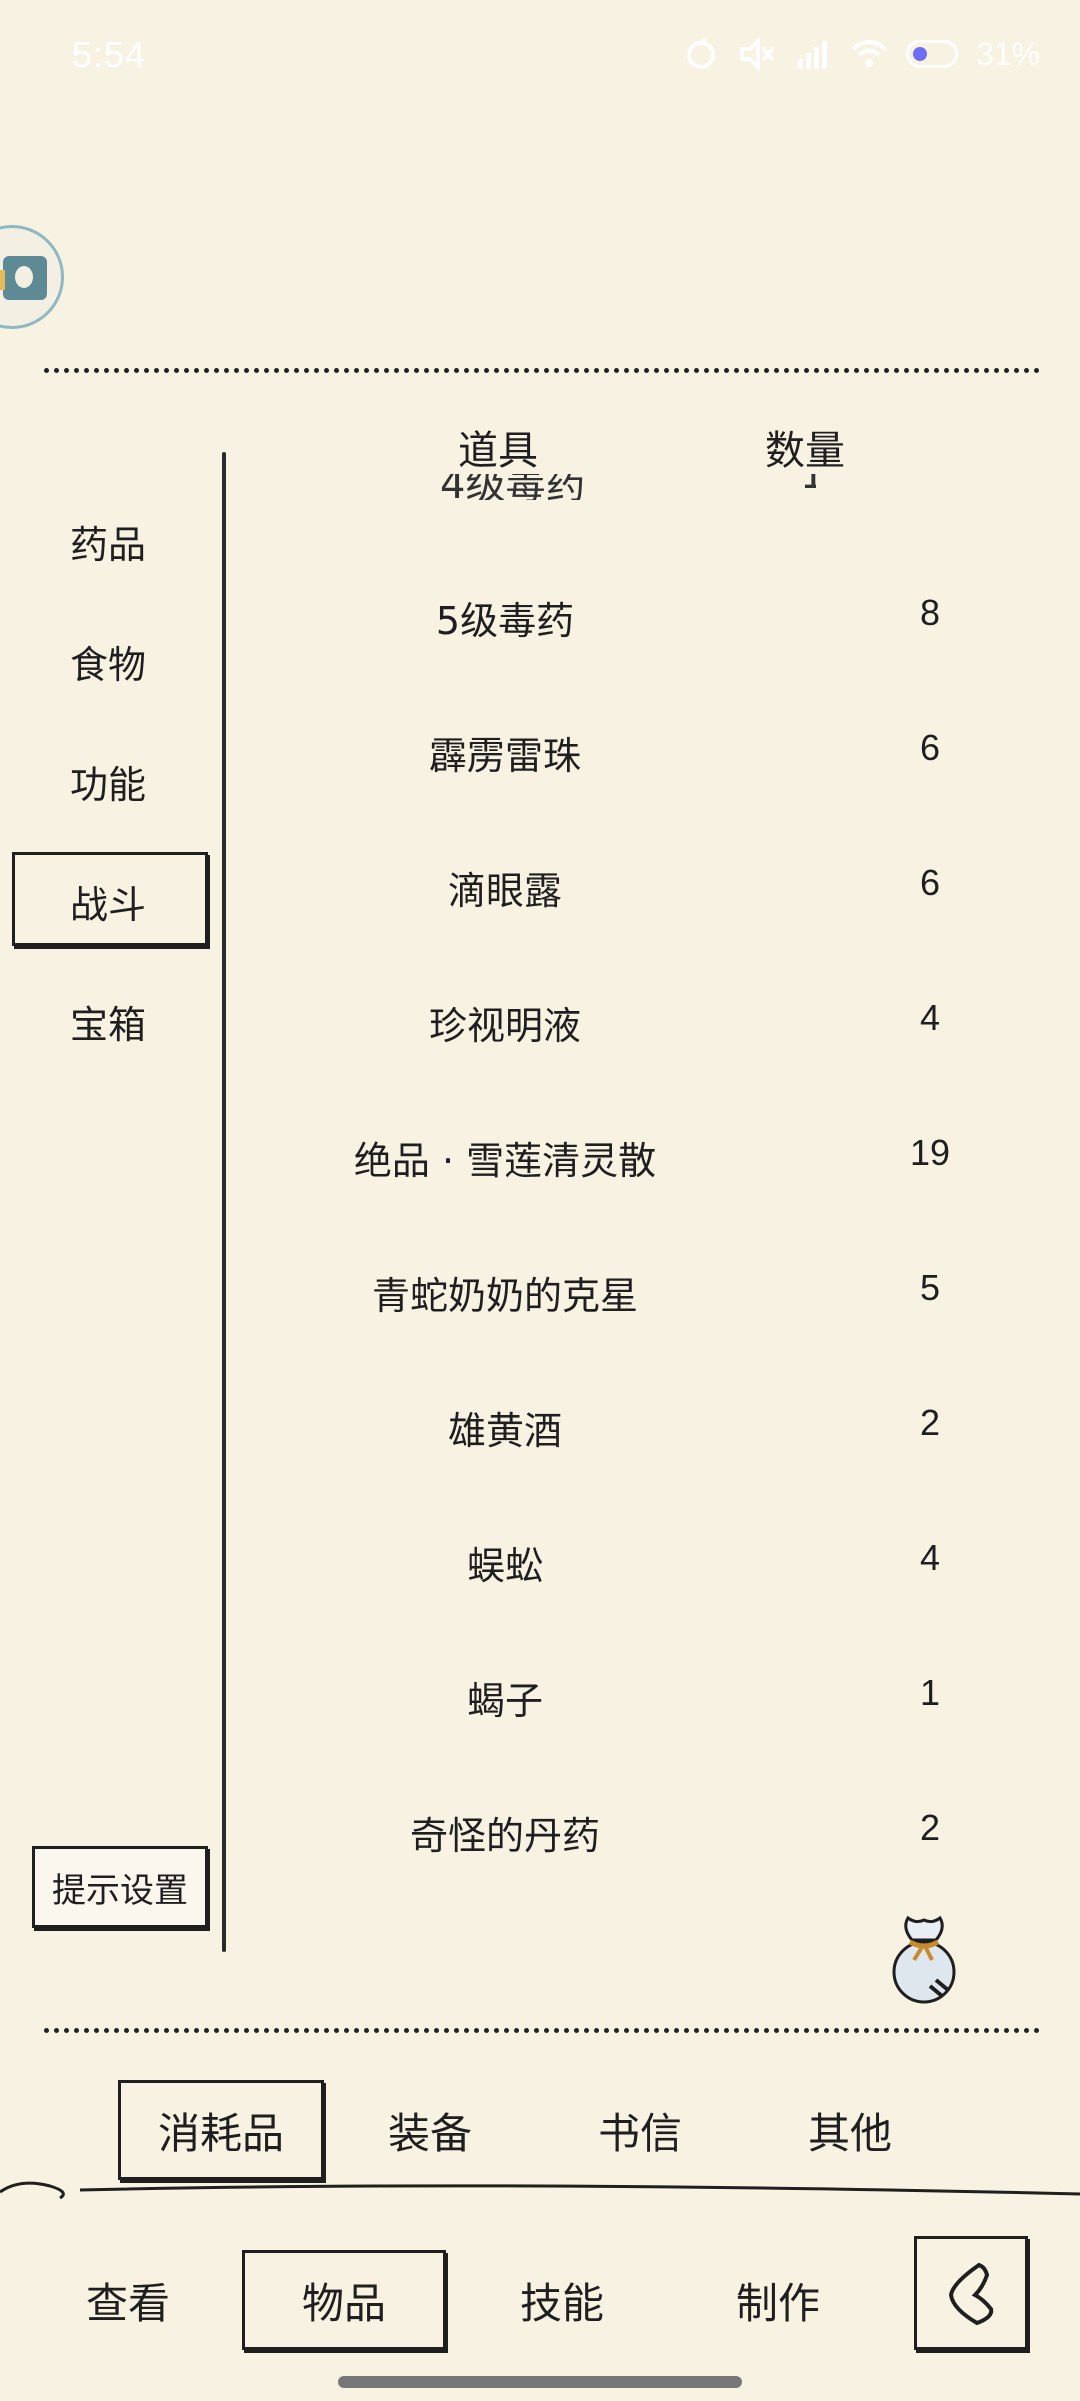 This screenshot has height=2401, width=1080. Describe the element at coordinates (562, 2300) in the screenshot. I see `nav-skills: 技能` at that location.